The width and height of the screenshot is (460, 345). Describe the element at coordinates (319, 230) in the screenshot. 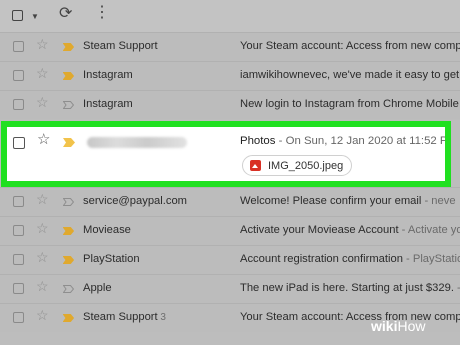

I see `subject-text: Activate your Moviease Account` at that location.